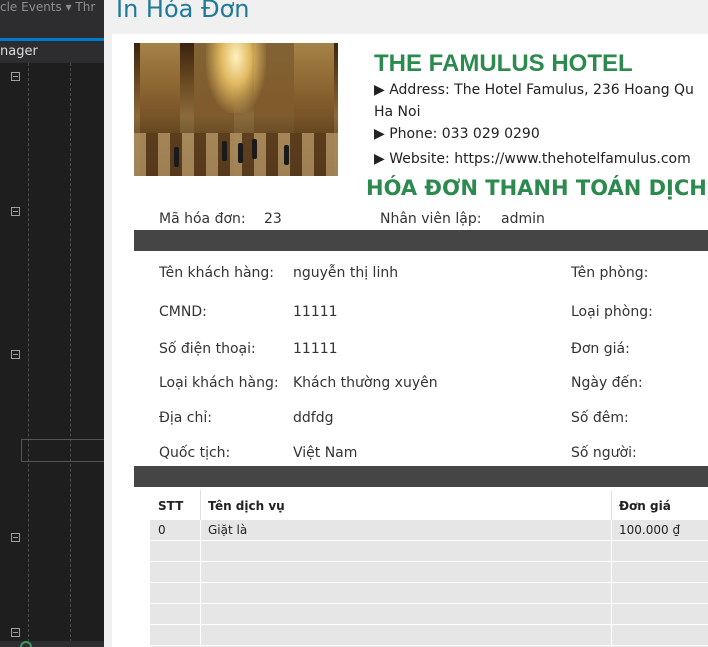 The image size is (708, 647). Describe the element at coordinates (612, 312) in the screenshot. I see `room-type-label: Loại phòng:` at that location.